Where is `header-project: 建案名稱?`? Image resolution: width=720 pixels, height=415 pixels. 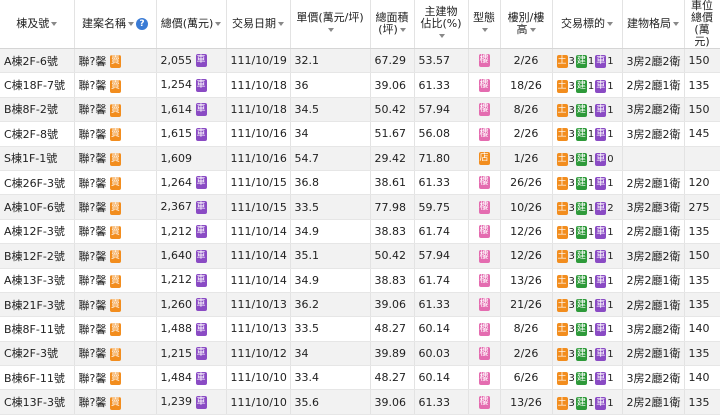 header-project: 建案名稱? is located at coordinates (115, 24).